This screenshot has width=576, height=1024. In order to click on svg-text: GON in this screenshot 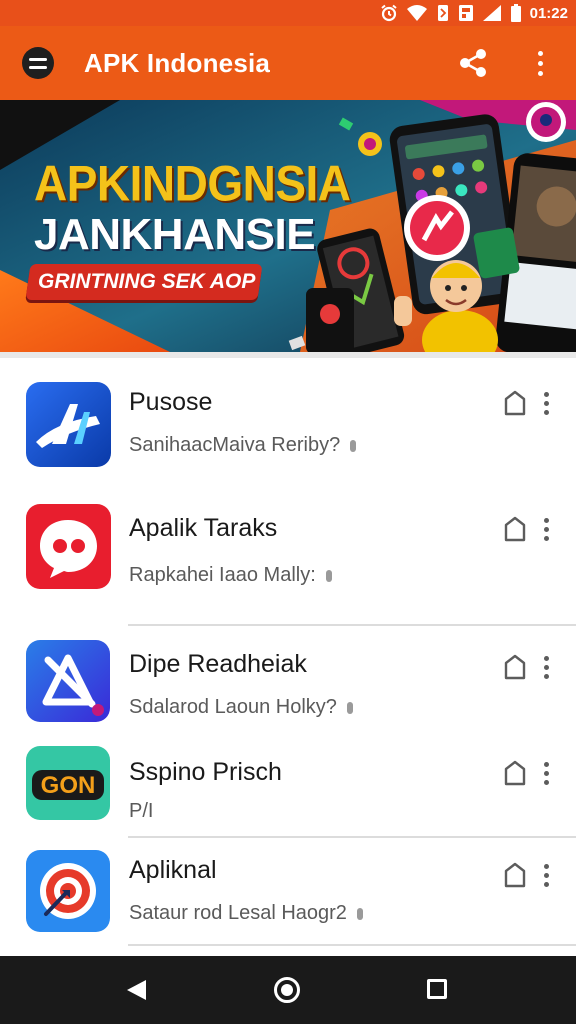, I will do `click(68, 785)`.